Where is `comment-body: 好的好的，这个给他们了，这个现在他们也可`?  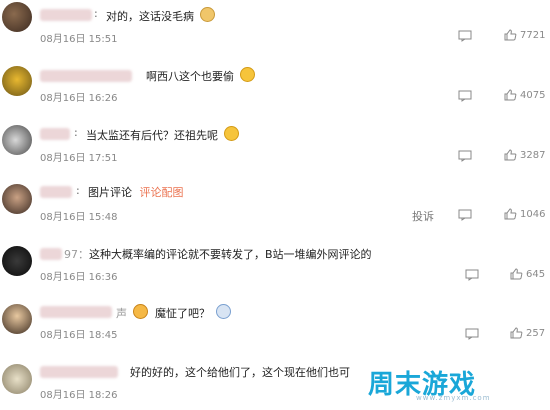
comment-body: 好的好的，这个给他们了，这个现在他们也可 is located at coordinates (240, 372).